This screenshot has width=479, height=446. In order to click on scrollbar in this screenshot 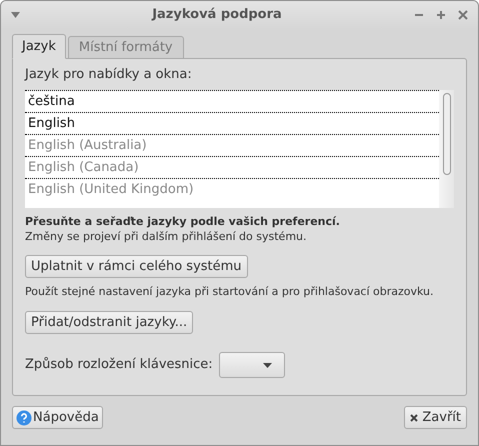, I will do `click(446, 149)`.